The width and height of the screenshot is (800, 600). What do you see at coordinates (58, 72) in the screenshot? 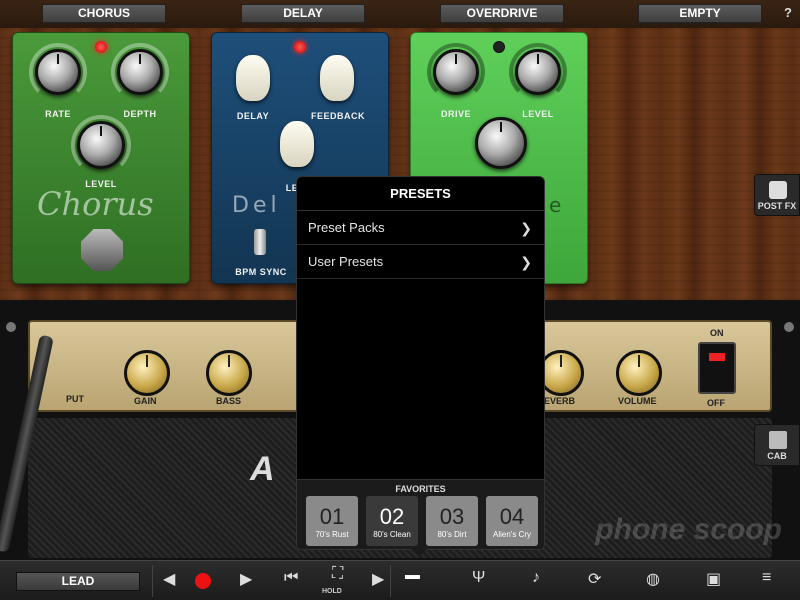
I see `chorus-rate-knob` at bounding box center [58, 72].